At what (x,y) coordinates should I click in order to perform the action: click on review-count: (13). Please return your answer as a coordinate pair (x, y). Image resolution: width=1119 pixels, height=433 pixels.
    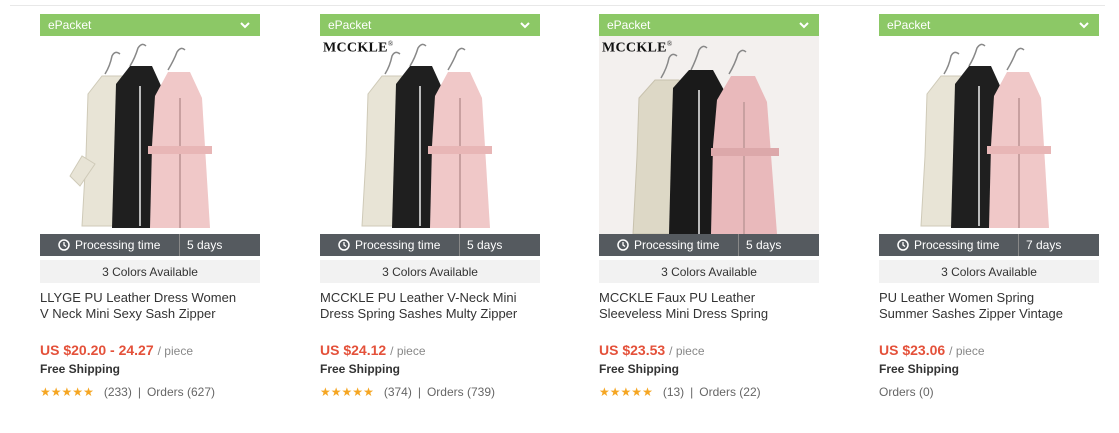
    Looking at the image, I should click on (673, 392).